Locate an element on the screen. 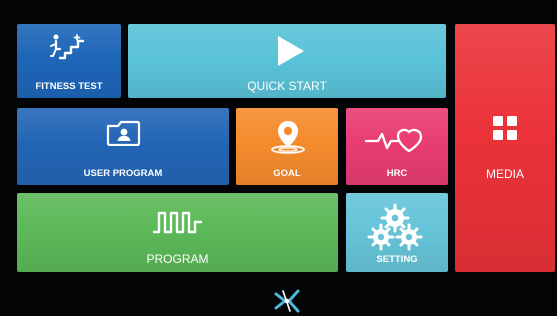  media-grid-icon is located at coordinates (505, 128).